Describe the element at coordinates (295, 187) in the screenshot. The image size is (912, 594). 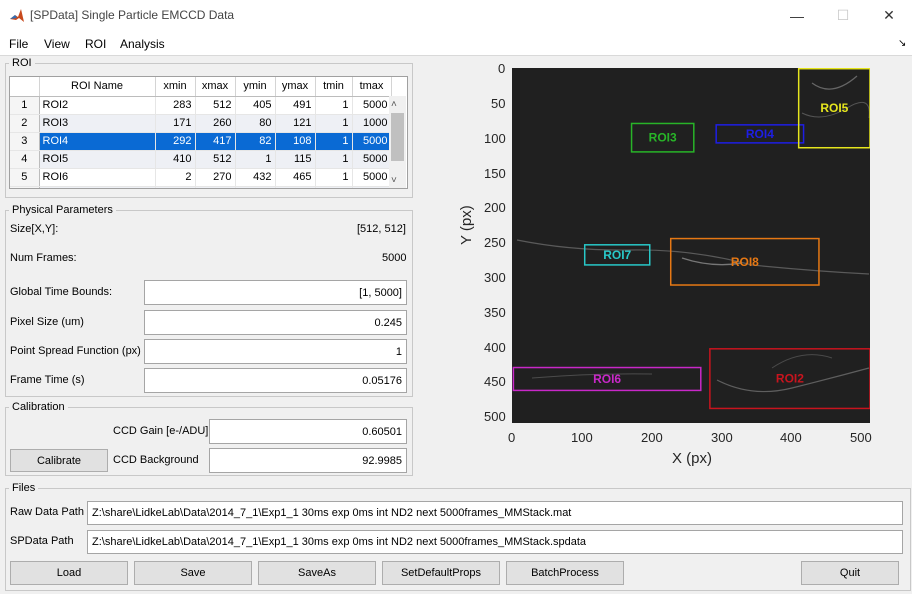
I see `table-cell: 284` at that location.